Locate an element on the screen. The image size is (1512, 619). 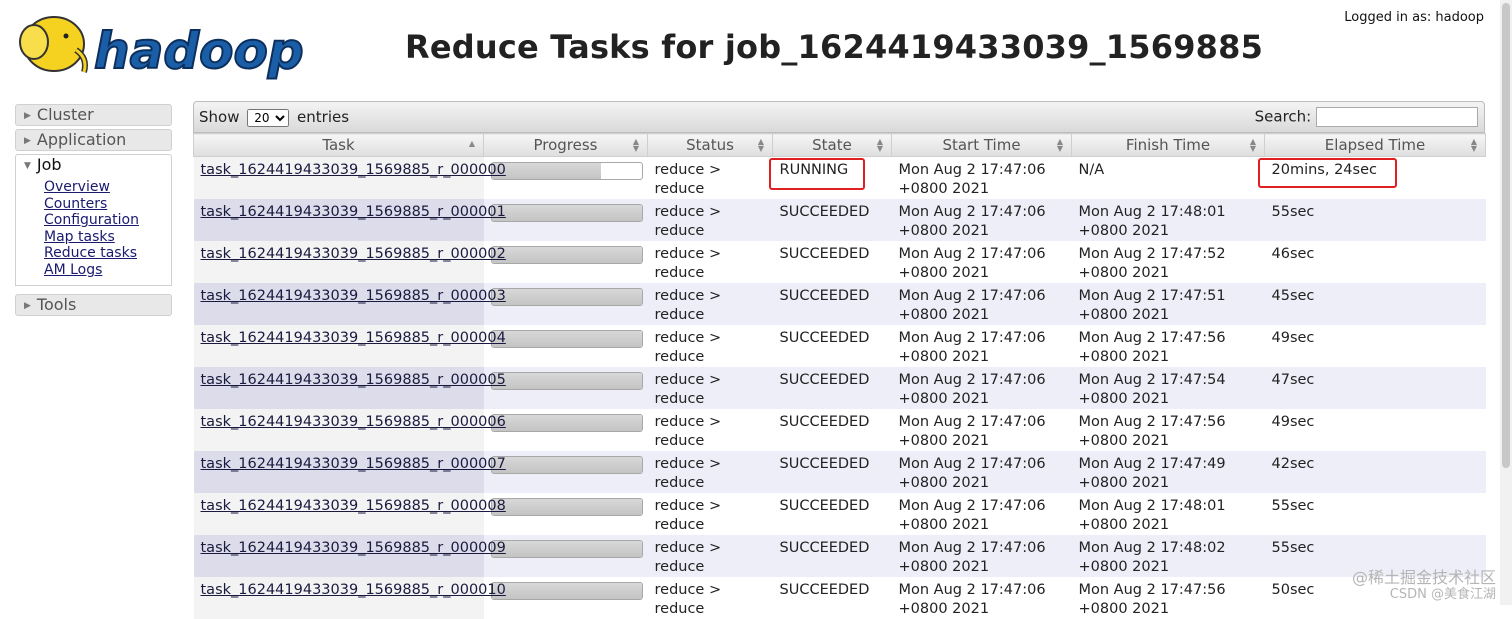
job-link-counters: Counters is located at coordinates (107, 204).